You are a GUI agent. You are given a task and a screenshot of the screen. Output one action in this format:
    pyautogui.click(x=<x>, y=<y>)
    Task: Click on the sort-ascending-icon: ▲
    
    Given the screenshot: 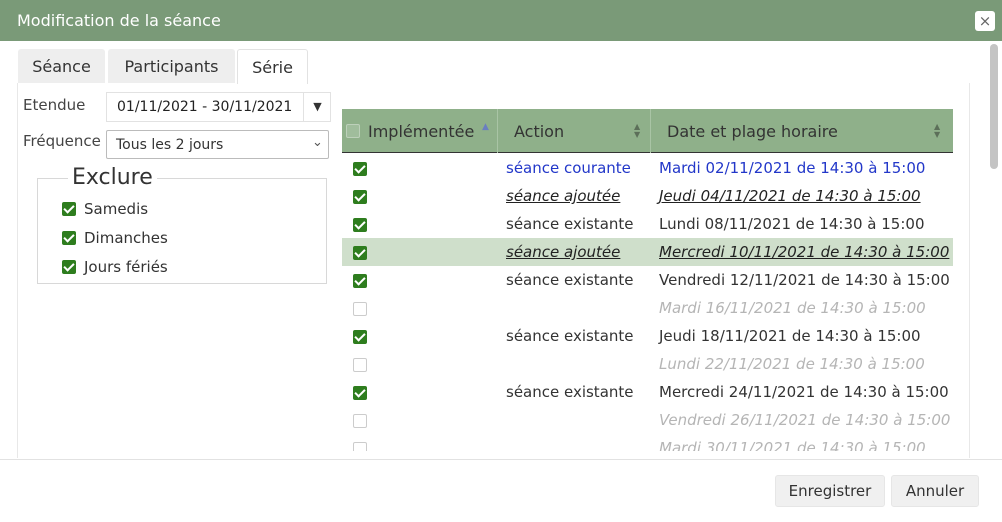 What is the action you would take?
    pyautogui.click(x=485, y=127)
    